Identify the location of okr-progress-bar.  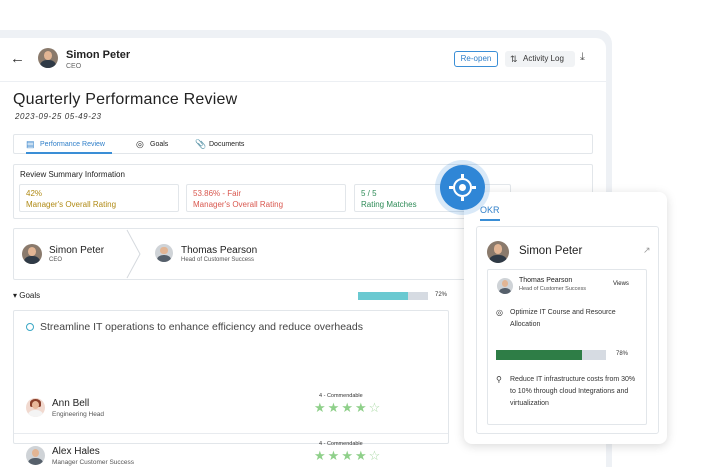
(551, 355).